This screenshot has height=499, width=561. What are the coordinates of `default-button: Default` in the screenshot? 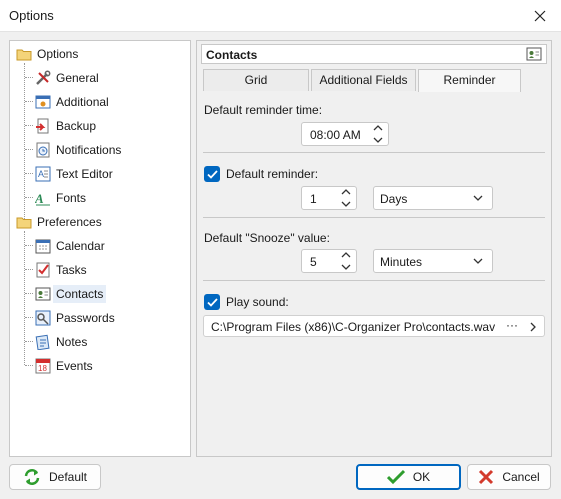 It's located at (55, 477).